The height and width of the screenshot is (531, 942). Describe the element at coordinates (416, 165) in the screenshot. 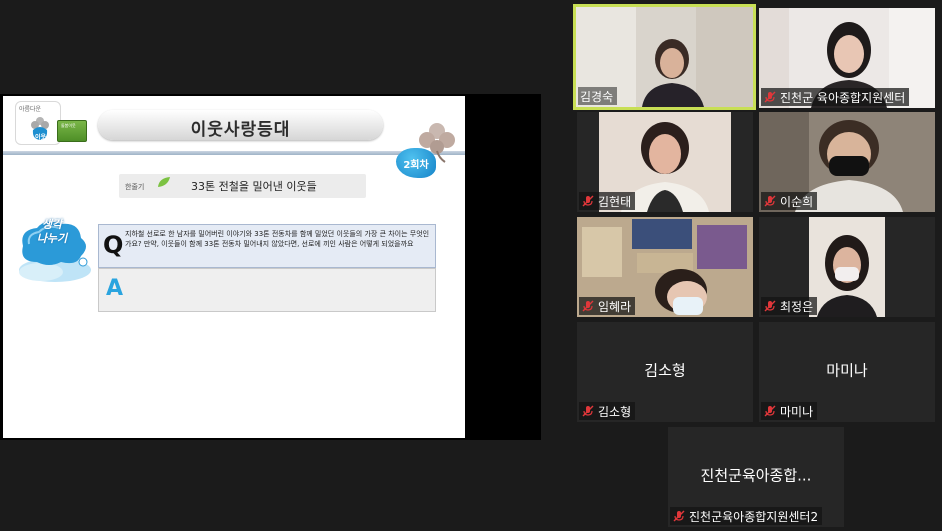

I see `session-label: 2회차` at that location.